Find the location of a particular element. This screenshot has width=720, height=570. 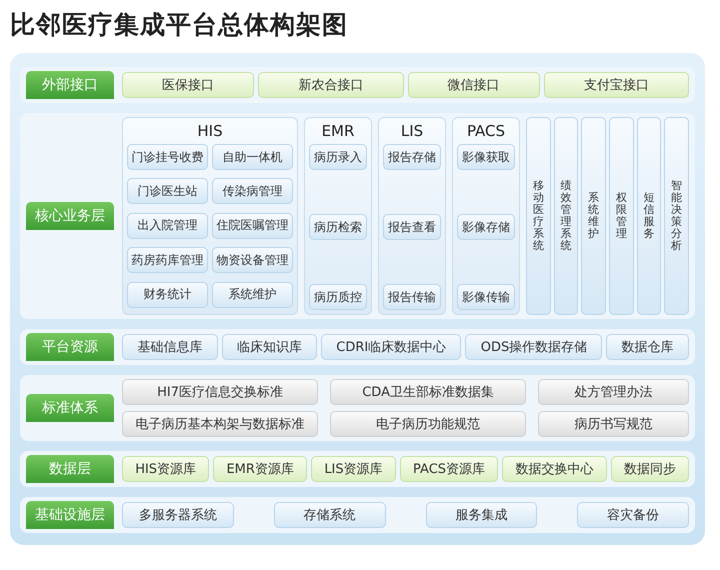

layer-tile: 支付宝接口 is located at coordinates (616, 85).